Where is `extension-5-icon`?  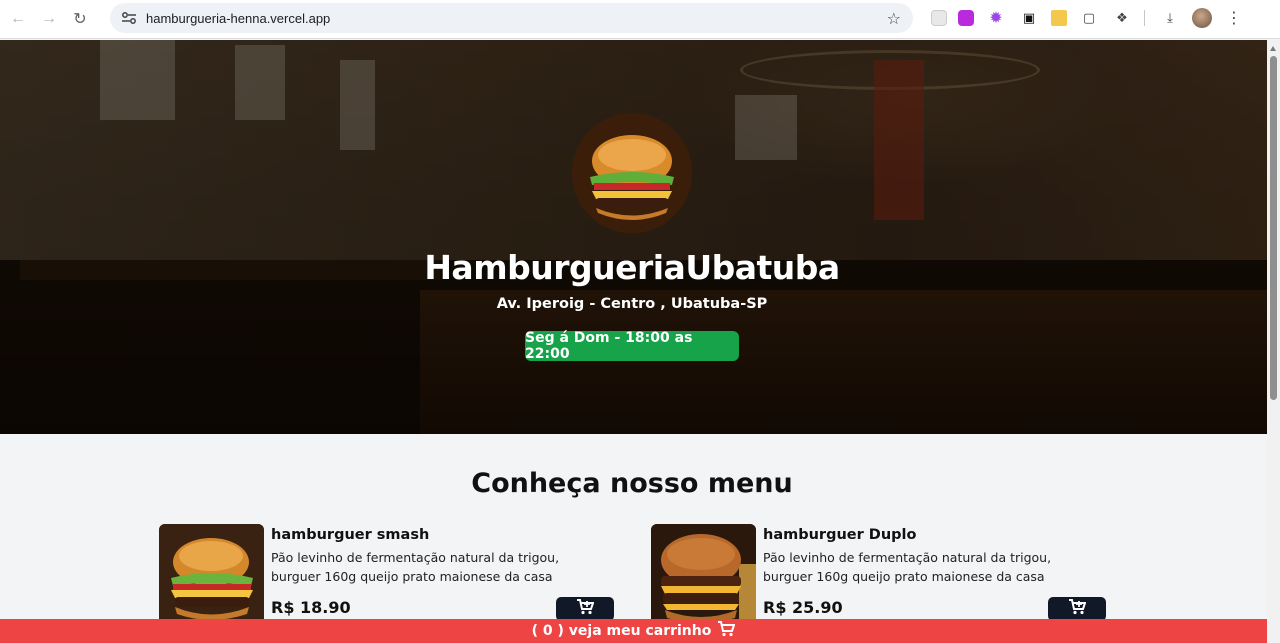
extension-5-icon is located at coordinates (1059, 18).